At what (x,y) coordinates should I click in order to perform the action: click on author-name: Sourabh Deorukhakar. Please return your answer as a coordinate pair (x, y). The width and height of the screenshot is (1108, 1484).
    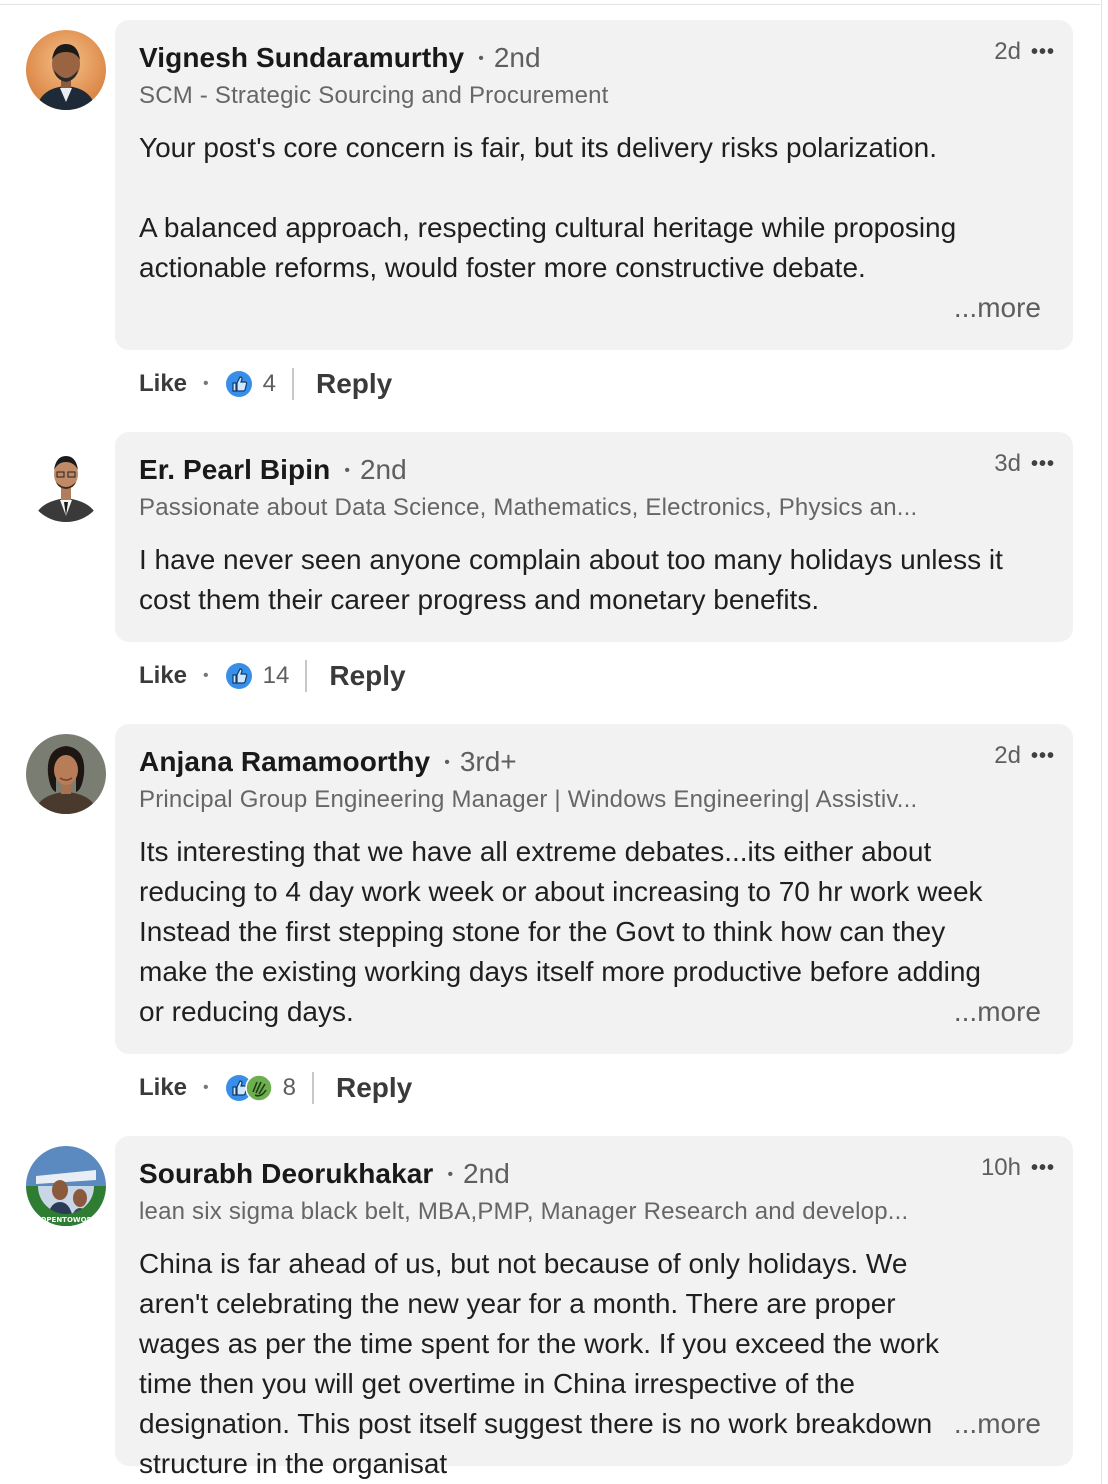
    Looking at the image, I should click on (286, 1173).